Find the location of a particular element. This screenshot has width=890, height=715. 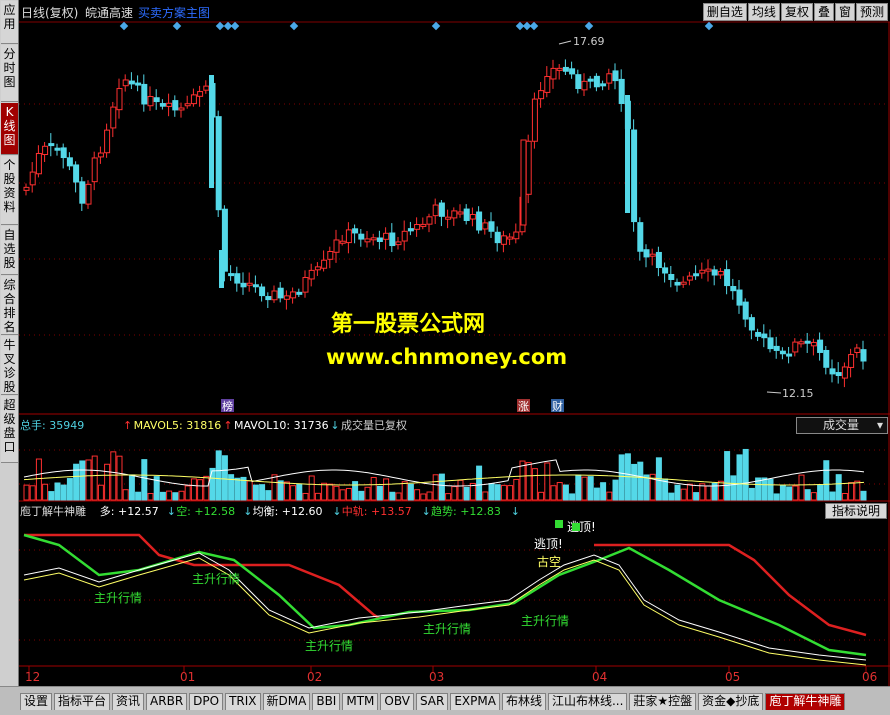

bottom-tab-5: TRIX is located at coordinates (243, 701).